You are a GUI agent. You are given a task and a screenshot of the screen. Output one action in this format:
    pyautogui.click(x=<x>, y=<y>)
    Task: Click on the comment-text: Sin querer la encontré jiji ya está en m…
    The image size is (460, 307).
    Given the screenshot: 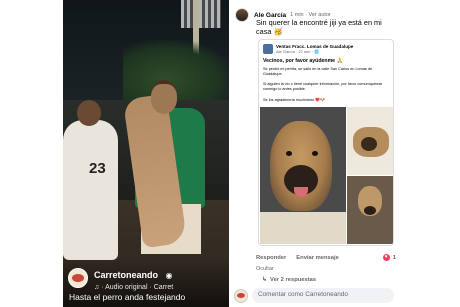 What is the action you would take?
    pyautogui.click(x=319, y=27)
    